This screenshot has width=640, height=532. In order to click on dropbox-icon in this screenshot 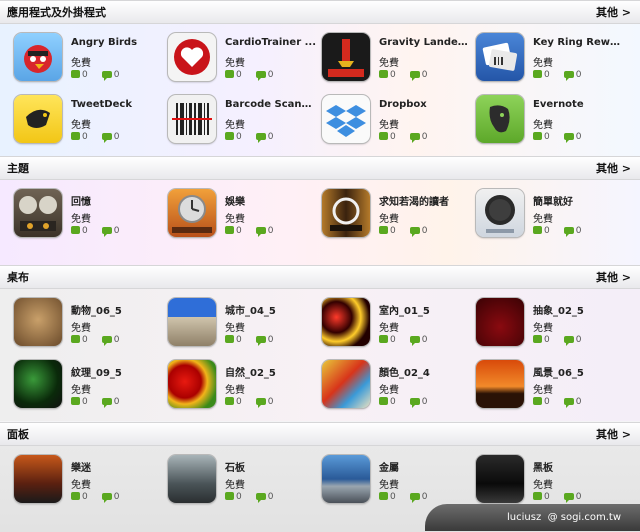, I will do `click(346, 119)`.